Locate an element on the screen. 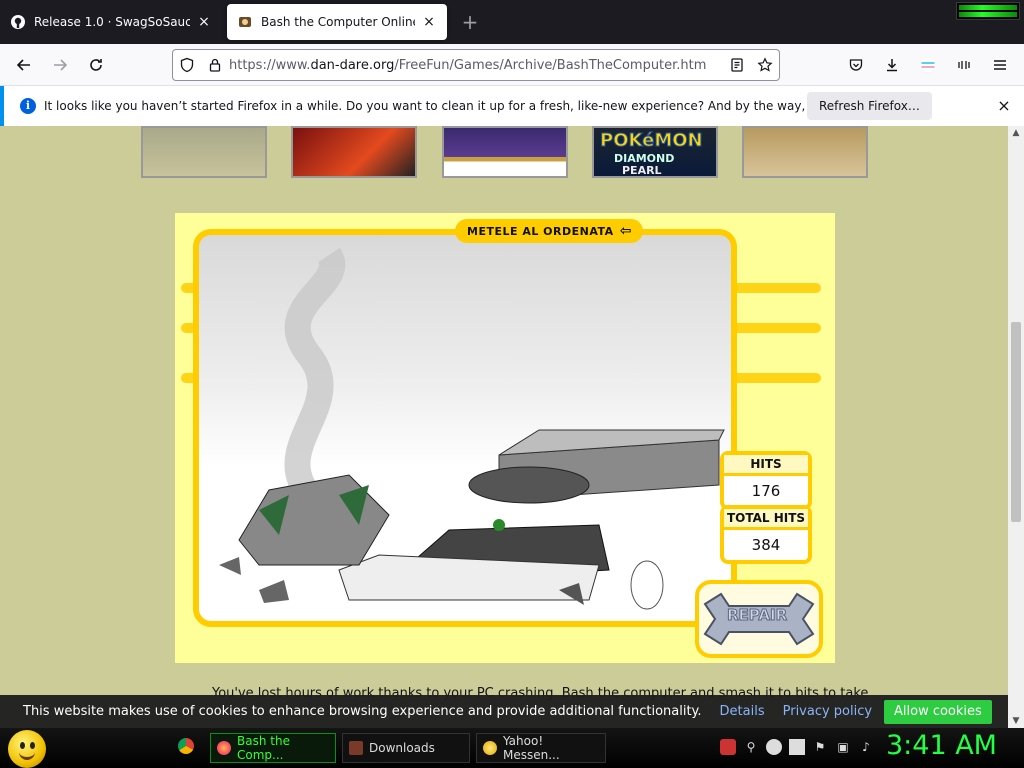  total-hits-value: 384 is located at coordinates (766, 545).